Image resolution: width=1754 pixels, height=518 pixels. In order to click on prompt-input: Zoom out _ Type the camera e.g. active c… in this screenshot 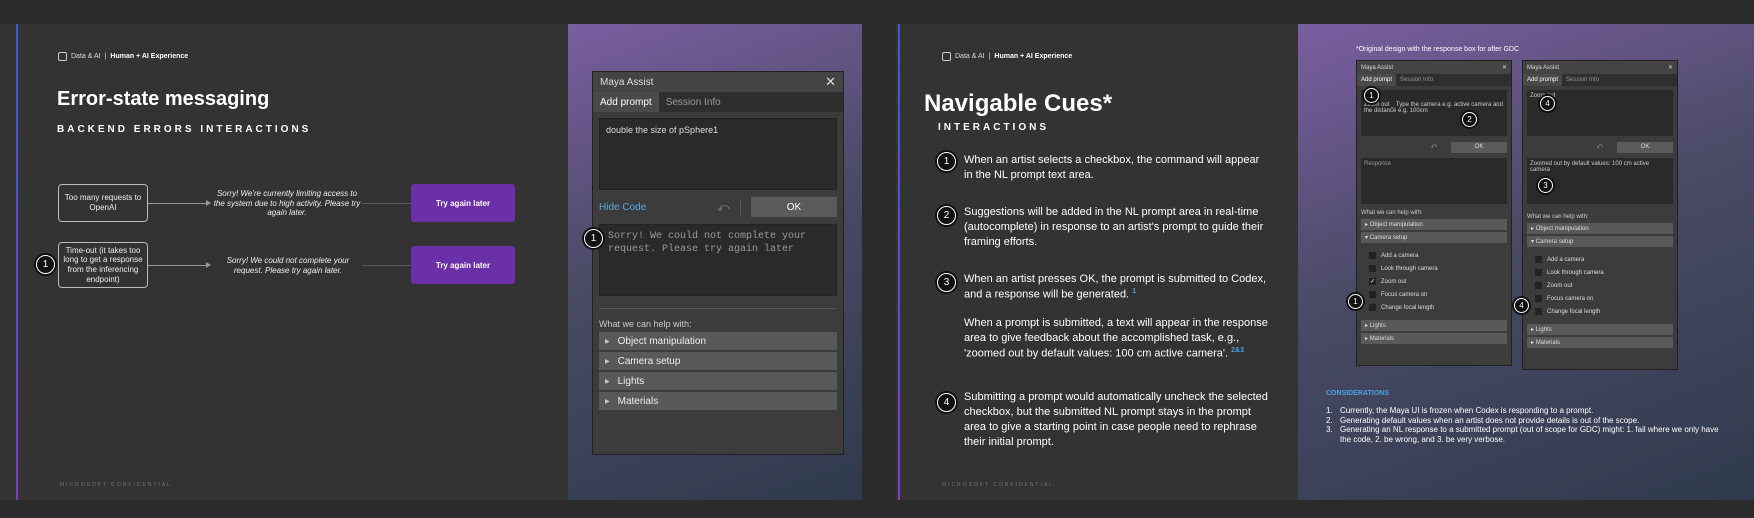, I will do `click(1434, 113)`.